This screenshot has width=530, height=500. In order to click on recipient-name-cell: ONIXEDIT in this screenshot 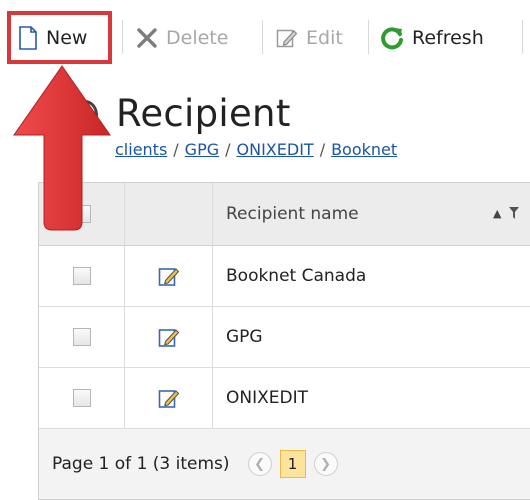, I will do `click(267, 398)`.